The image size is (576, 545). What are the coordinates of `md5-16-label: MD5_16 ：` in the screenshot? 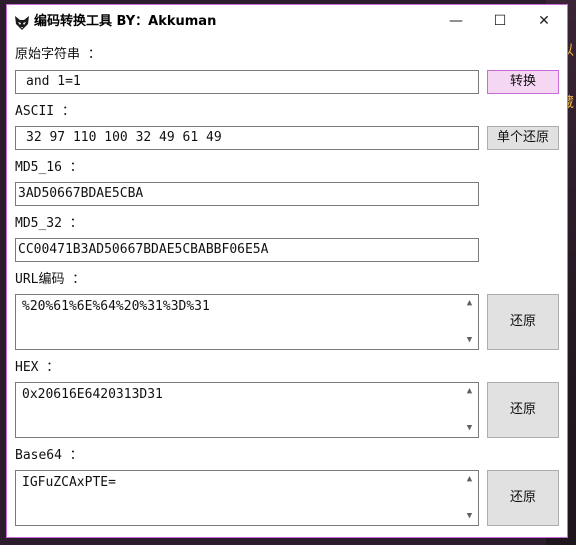 It's located at (49, 167).